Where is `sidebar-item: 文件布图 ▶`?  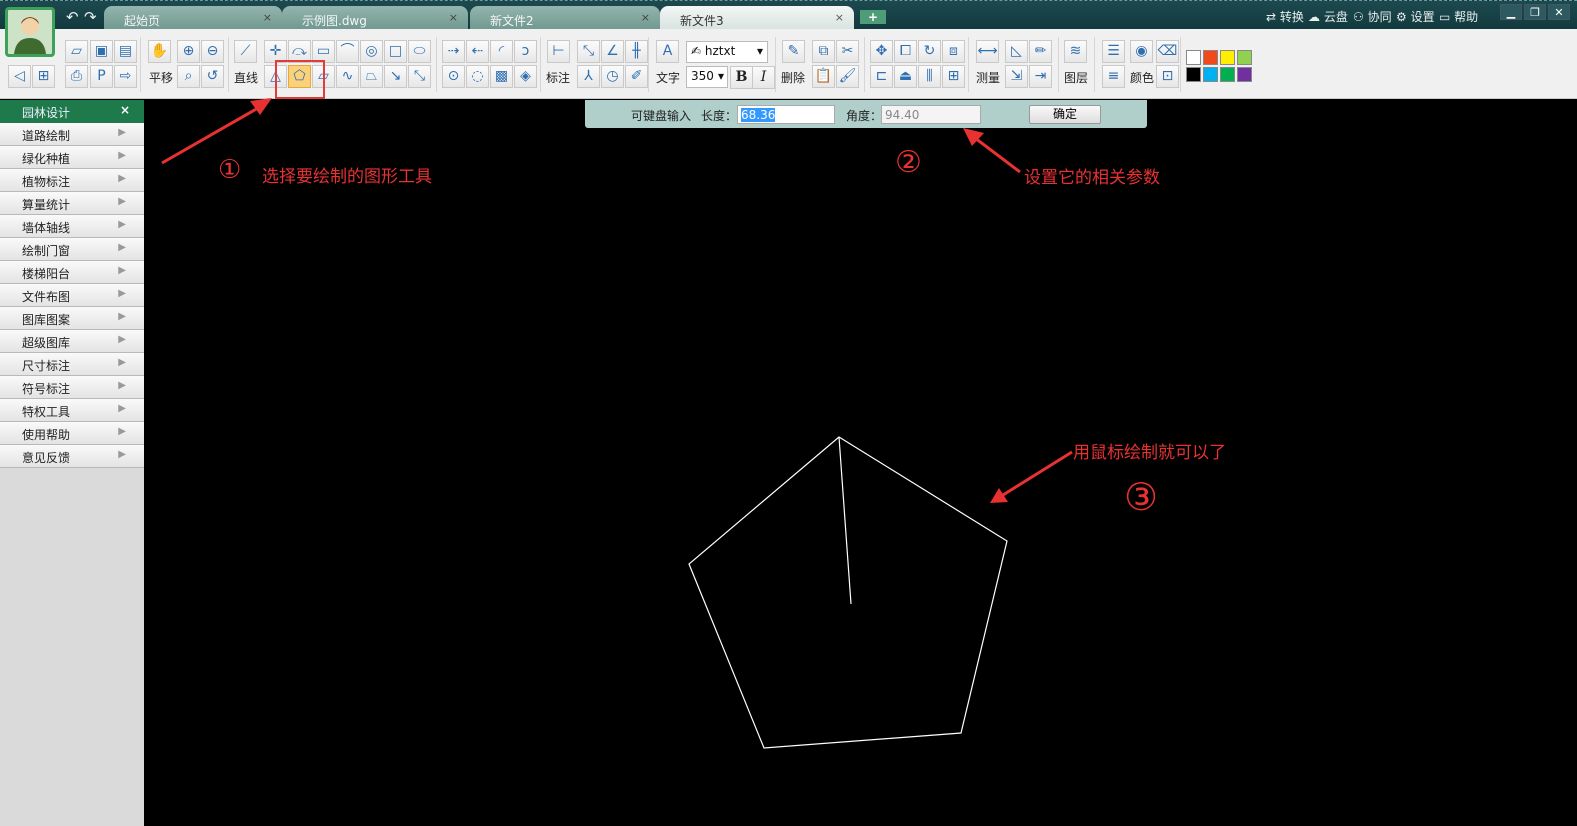 sidebar-item: 文件布图 ▶ is located at coordinates (72, 295).